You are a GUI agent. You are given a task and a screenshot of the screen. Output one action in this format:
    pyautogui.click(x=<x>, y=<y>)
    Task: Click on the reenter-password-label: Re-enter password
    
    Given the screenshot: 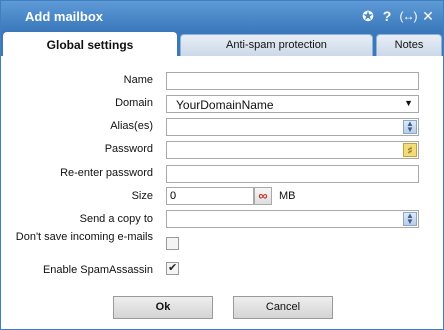 What is the action you would take?
    pyautogui.click(x=106, y=173)
    